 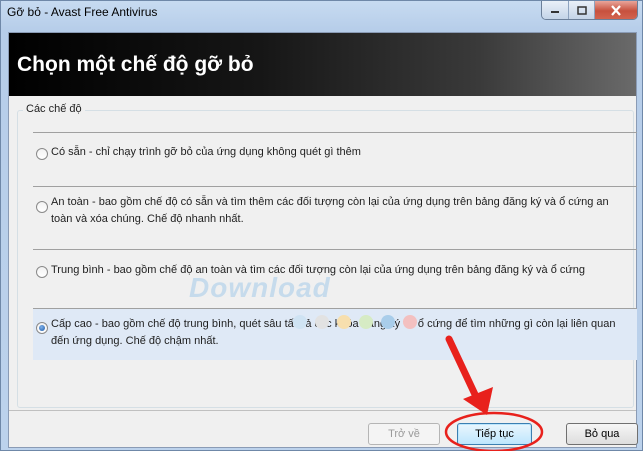 I want to click on annotation-arrowhead-icon, so click(x=478, y=401).